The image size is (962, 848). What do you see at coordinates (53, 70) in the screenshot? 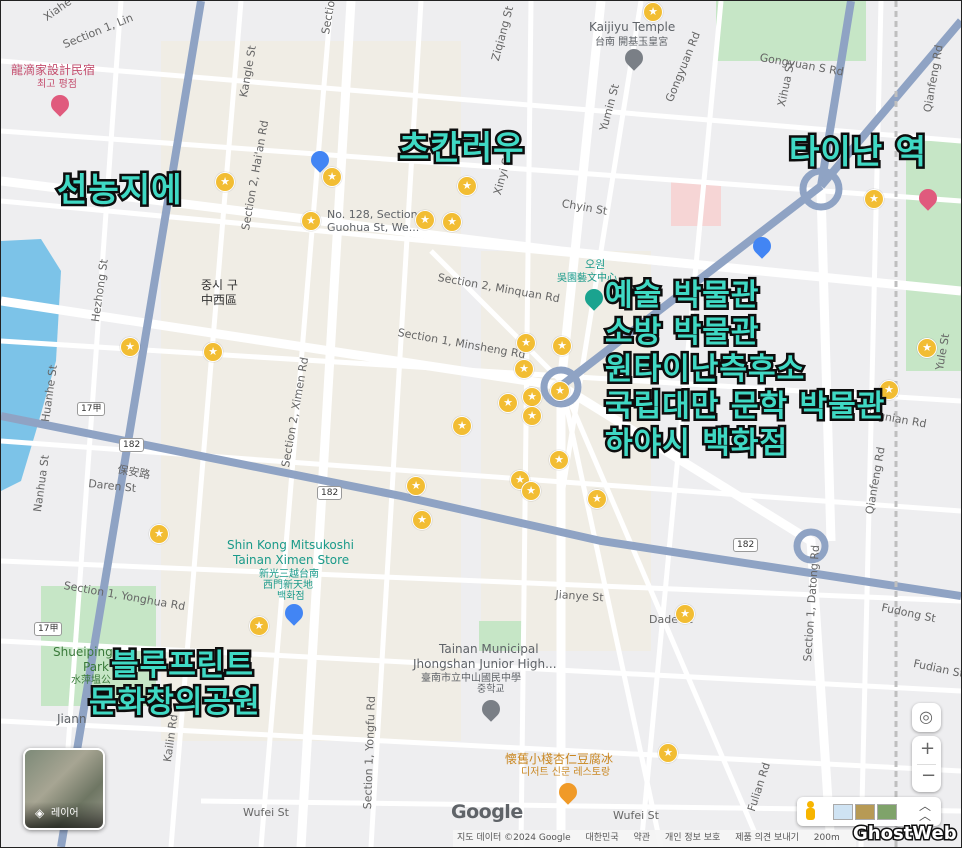
I see `place-name: 龍滴家設計民宿` at bounding box center [53, 70].